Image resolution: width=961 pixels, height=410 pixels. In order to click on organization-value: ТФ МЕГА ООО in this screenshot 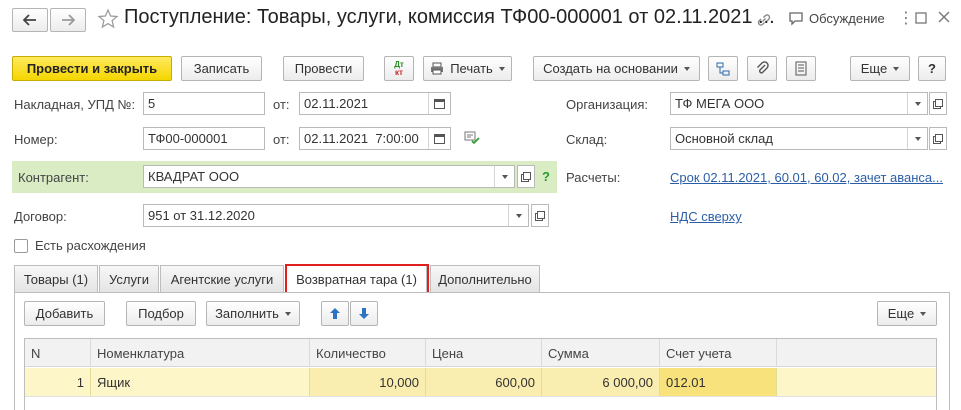, I will do `click(720, 103)`.